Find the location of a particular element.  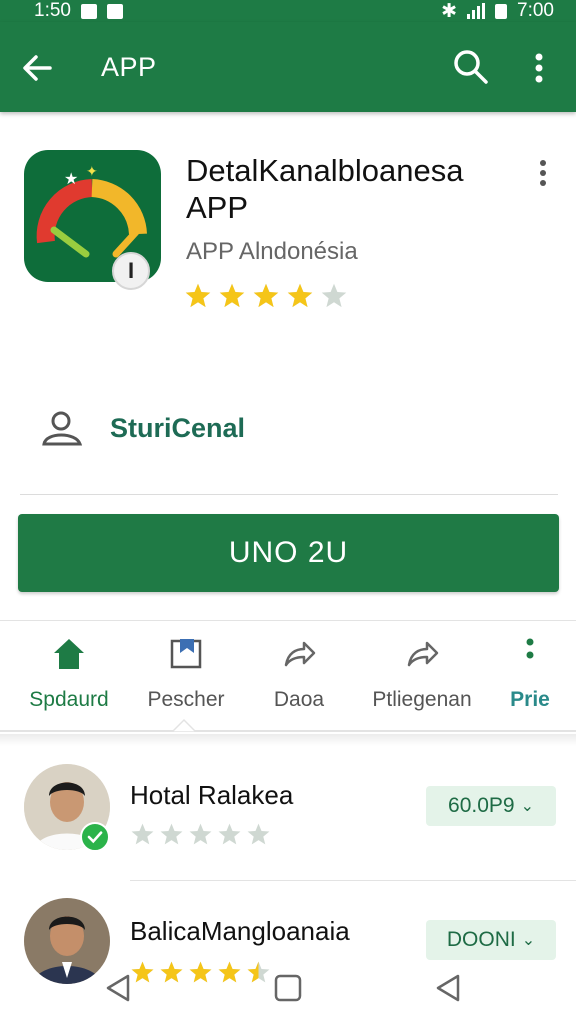

tab-daoa: Daoa is located at coordinates (299, 673).